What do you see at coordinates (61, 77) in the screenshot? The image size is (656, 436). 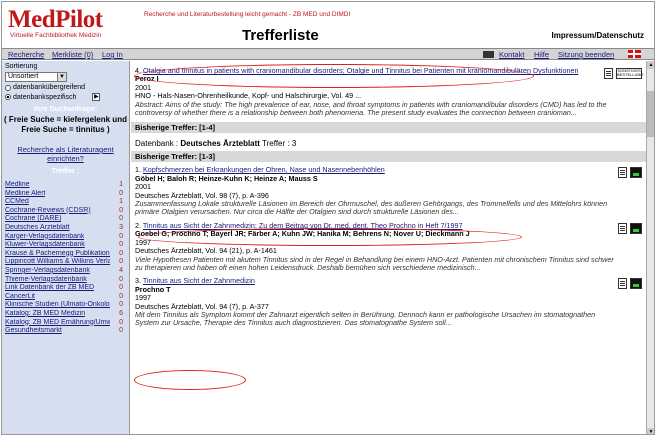 I see `chevron-down-icon: ▼` at bounding box center [61, 77].